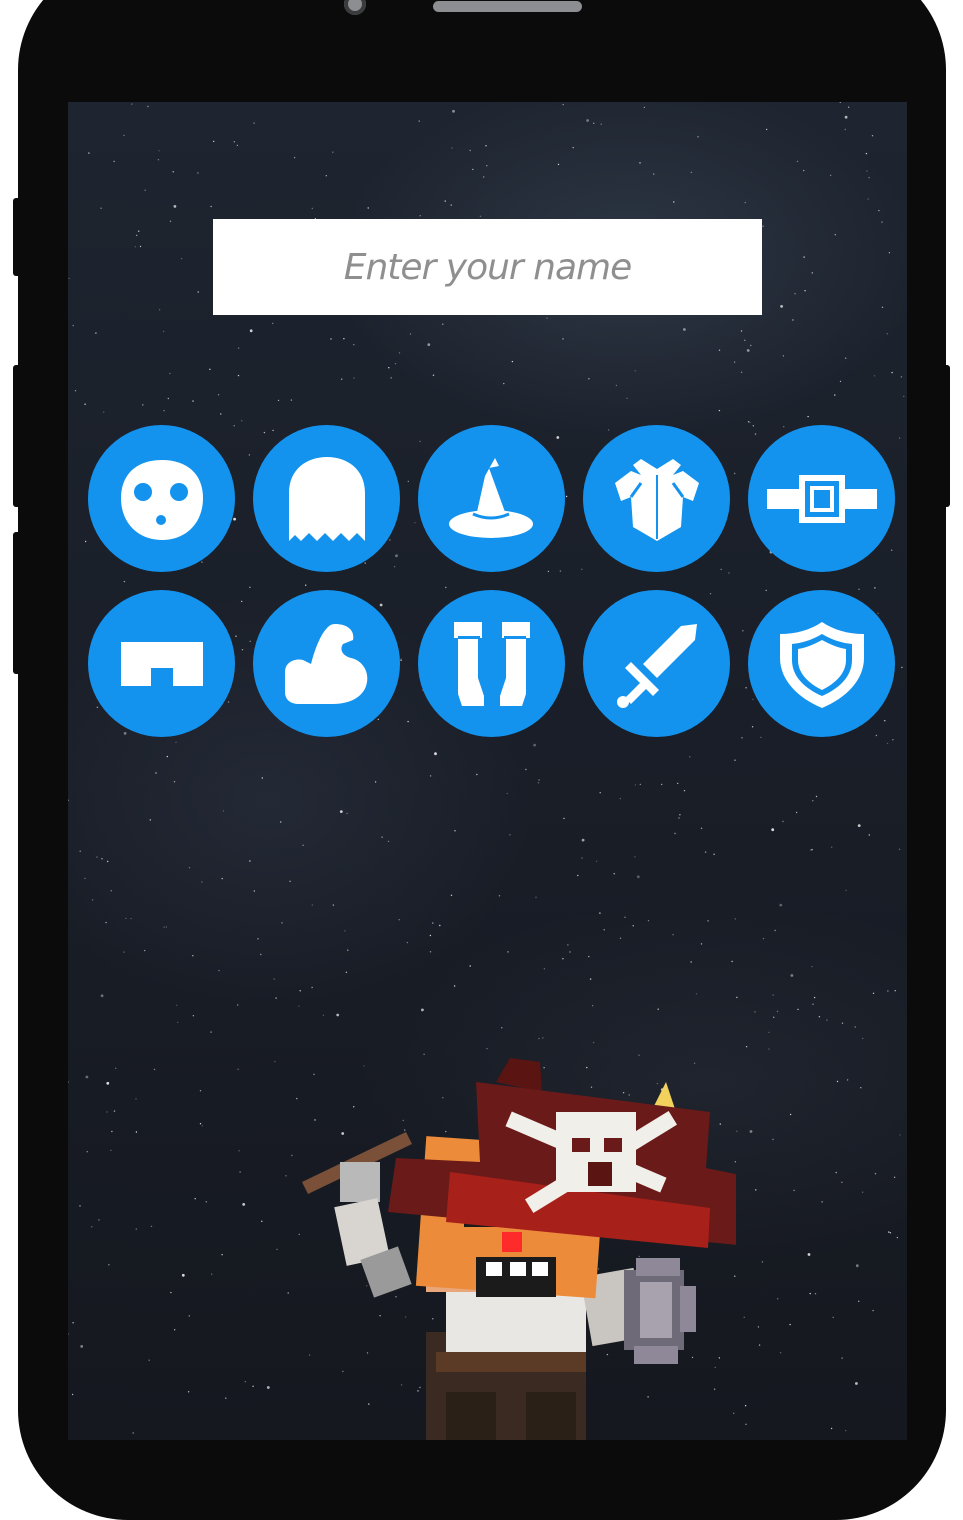 This screenshot has width=963, height=1520. I want to click on front-camera, so click(355, 7).